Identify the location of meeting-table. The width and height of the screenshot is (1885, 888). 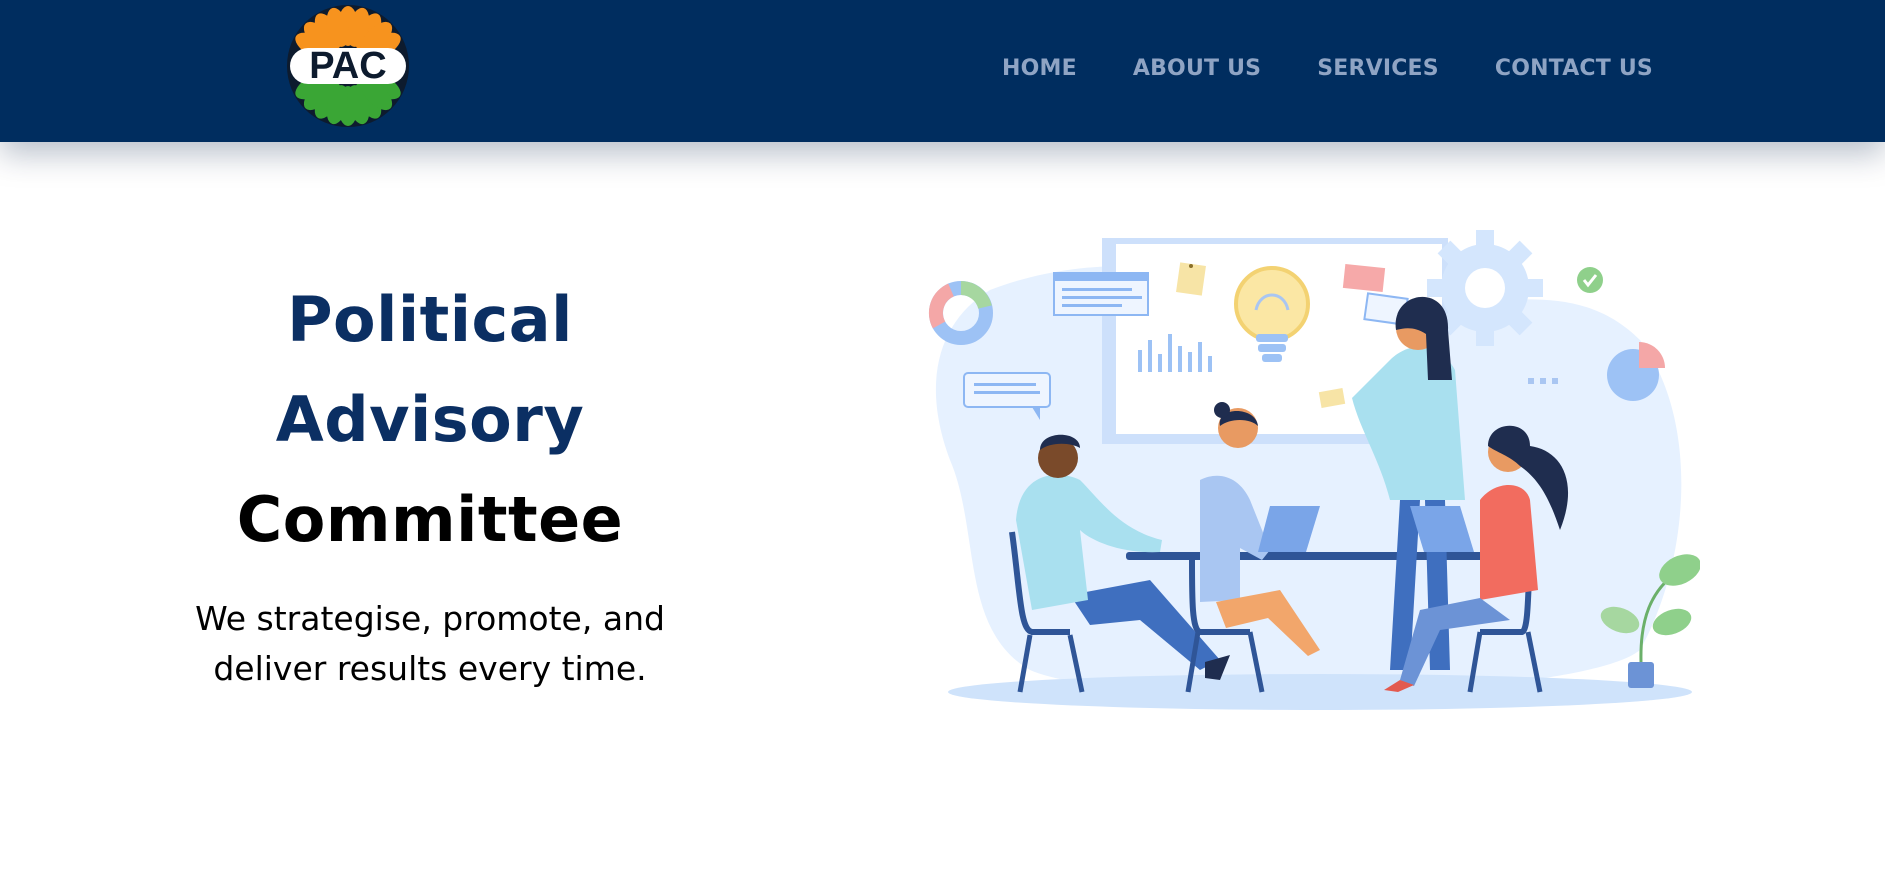
(1317, 556).